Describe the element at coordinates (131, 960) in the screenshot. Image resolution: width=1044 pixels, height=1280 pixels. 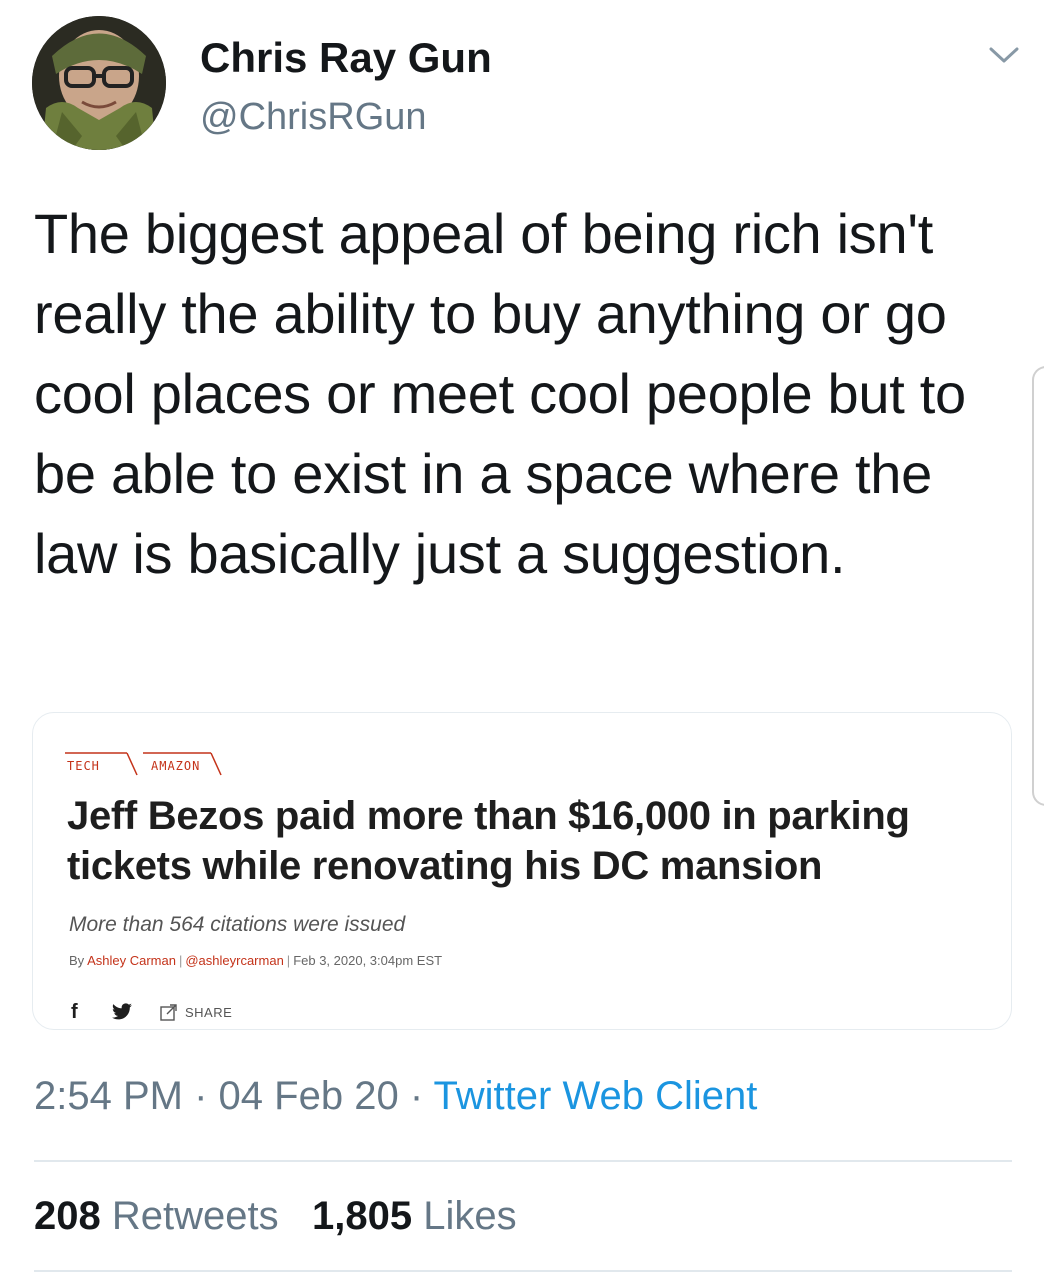
I see `byline-author: Ashley Carman` at that location.